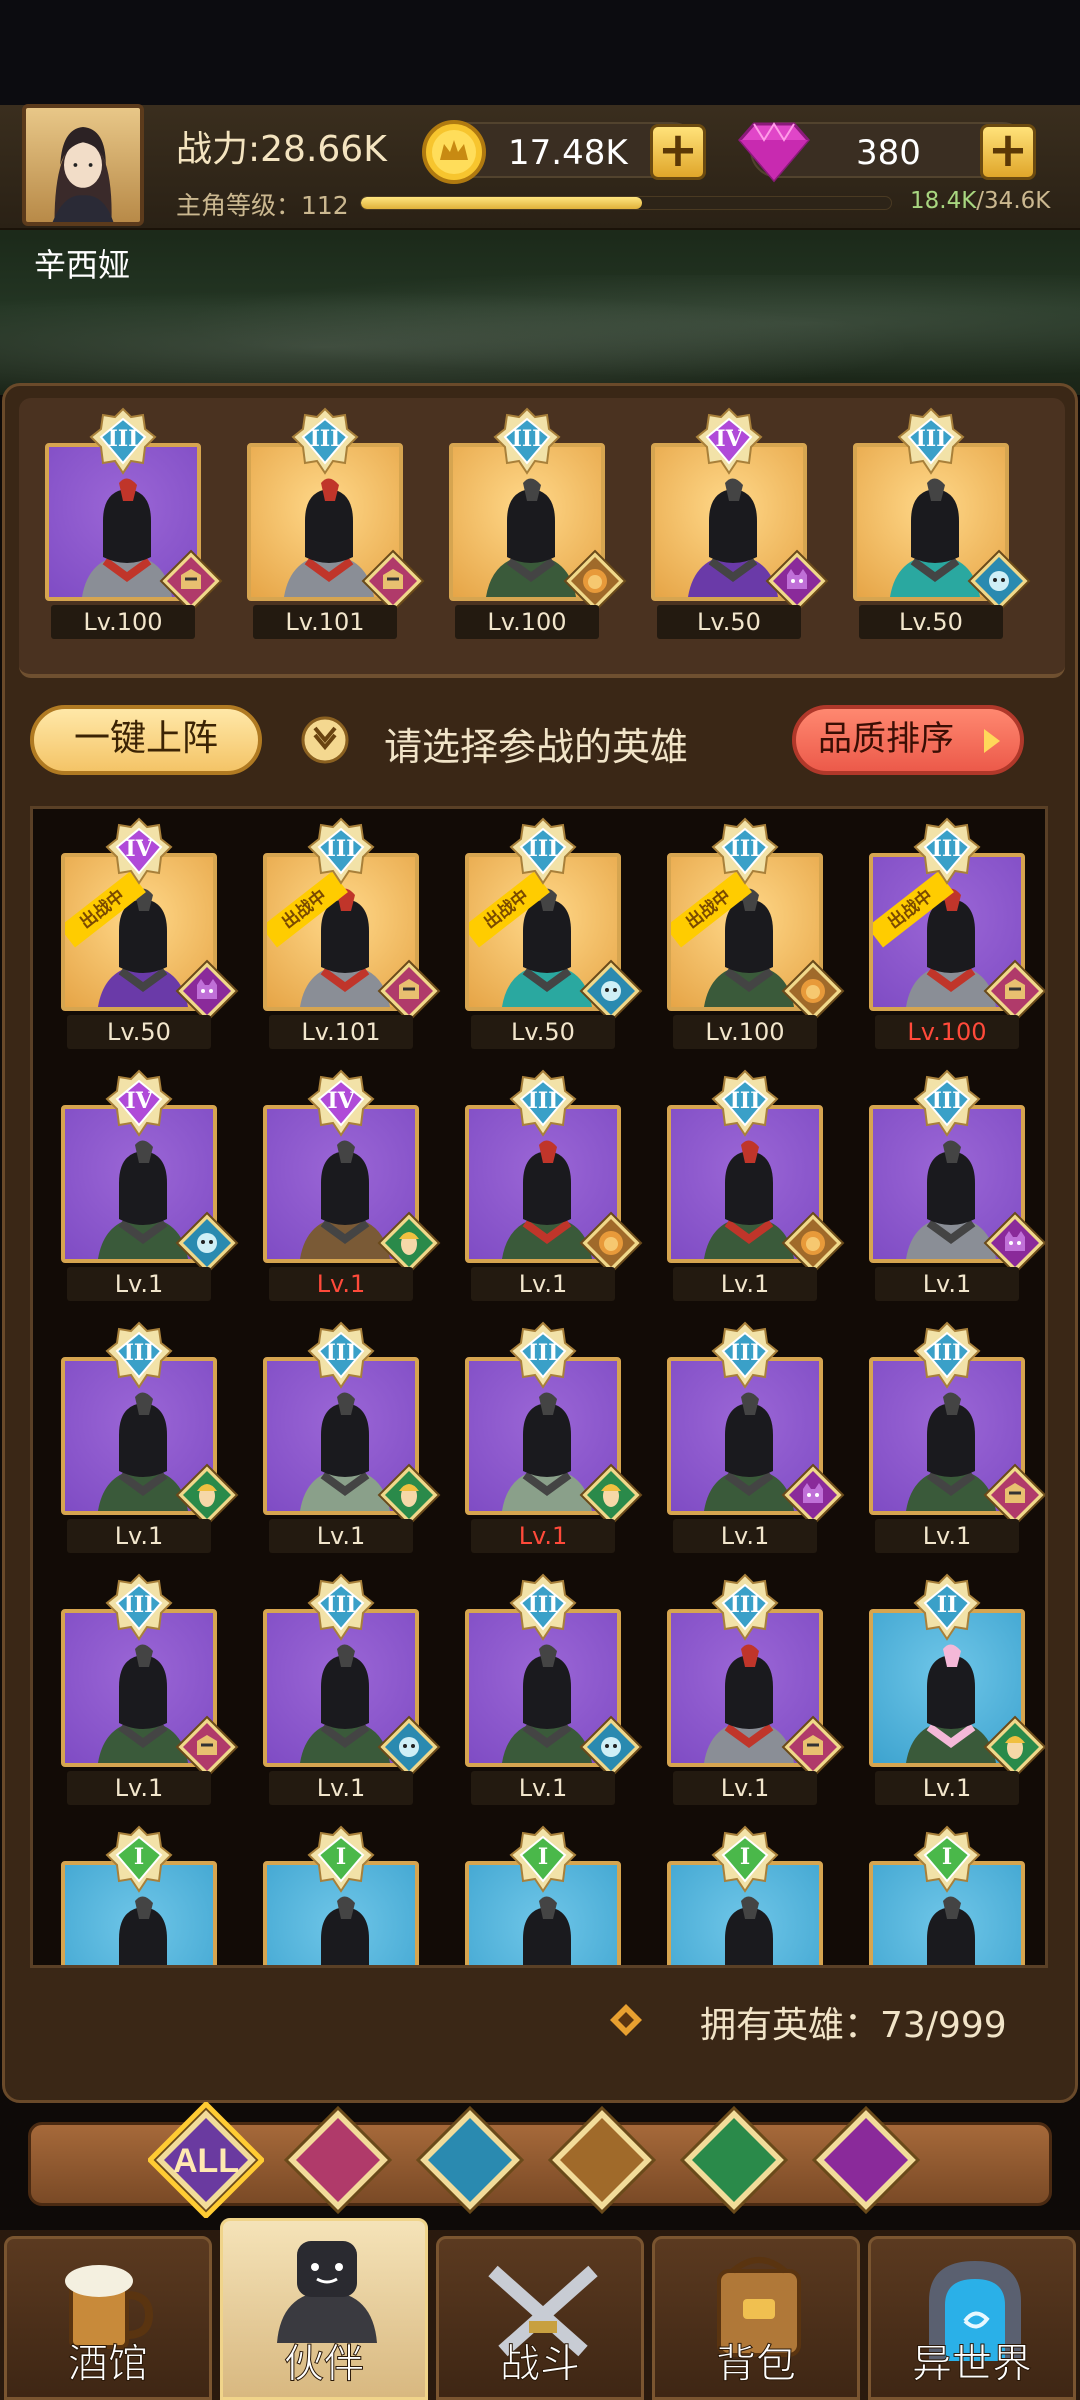 The height and width of the screenshot is (2400, 1080). What do you see at coordinates (338, 2160) in the screenshot?
I see `filter-knight-button` at bounding box center [338, 2160].